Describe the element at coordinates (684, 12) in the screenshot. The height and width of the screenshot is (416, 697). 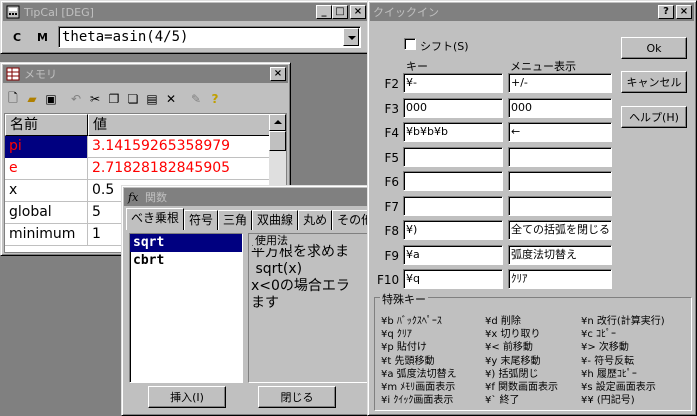
I see `quickin-close-button: ×` at that location.